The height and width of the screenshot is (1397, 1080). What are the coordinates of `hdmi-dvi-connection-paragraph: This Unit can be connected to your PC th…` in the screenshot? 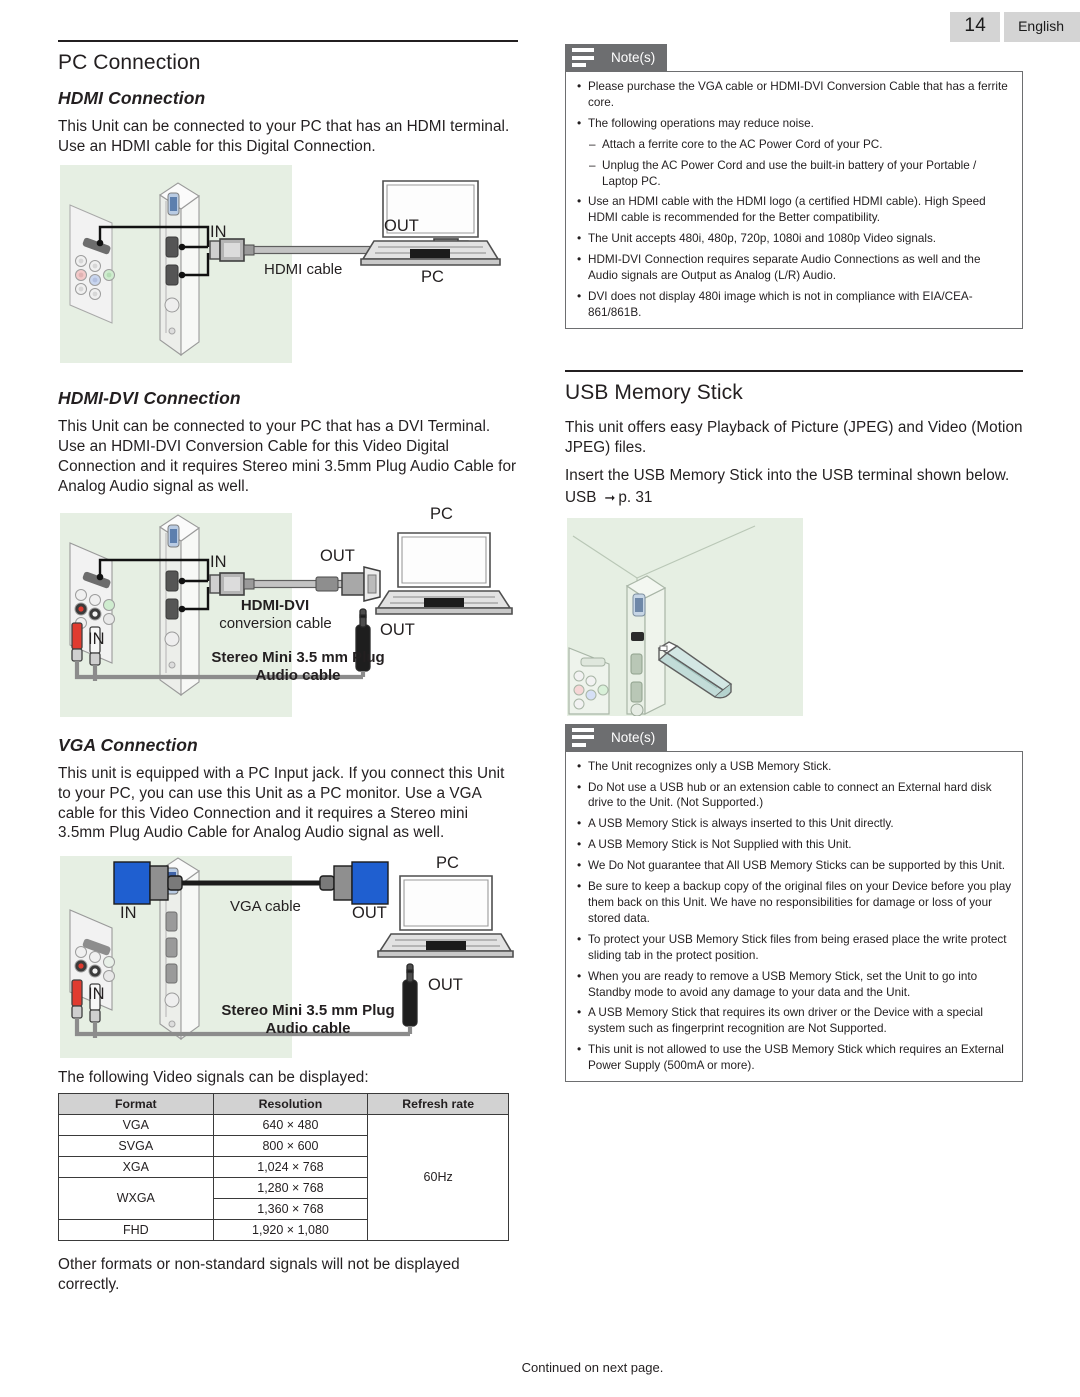 It's located at (287, 456).